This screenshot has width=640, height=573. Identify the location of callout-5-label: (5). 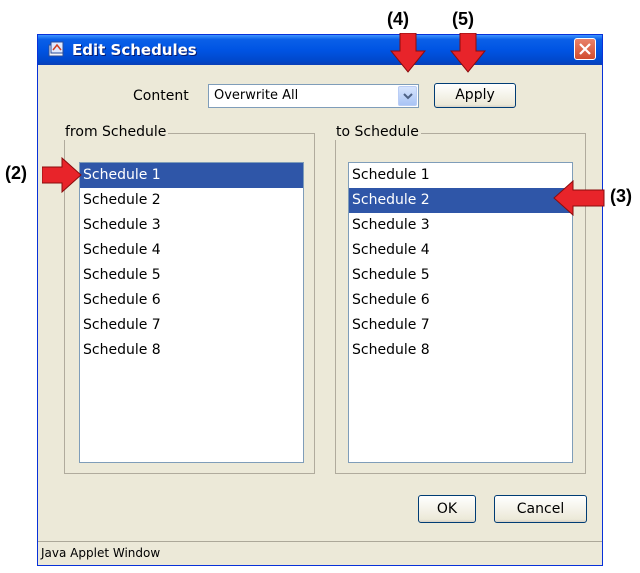
(463, 19).